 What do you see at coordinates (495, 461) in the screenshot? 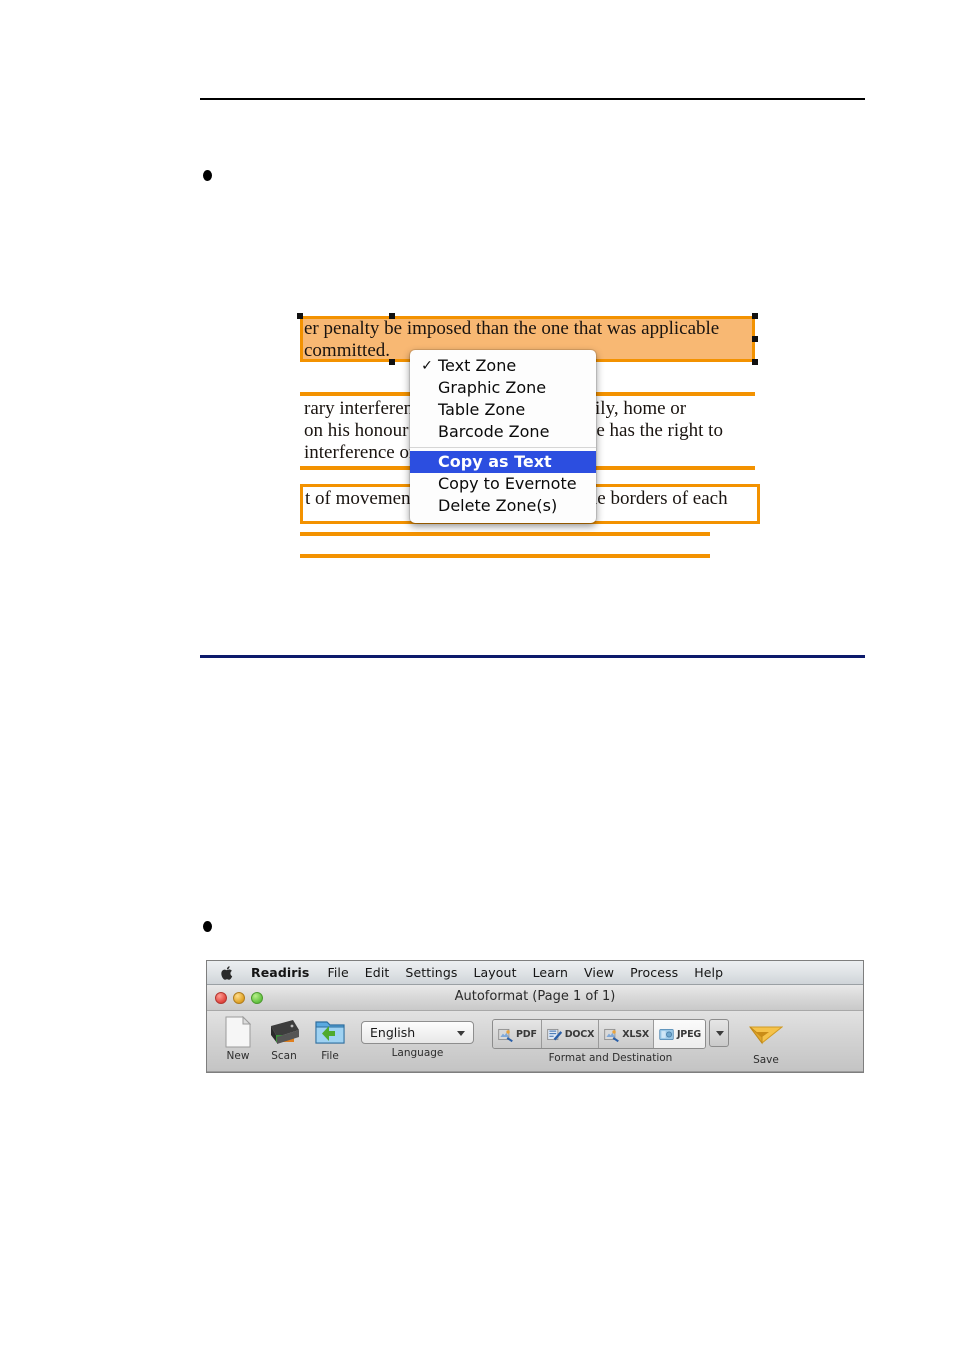
I see `menu-item-label: Copy as Text` at bounding box center [495, 461].